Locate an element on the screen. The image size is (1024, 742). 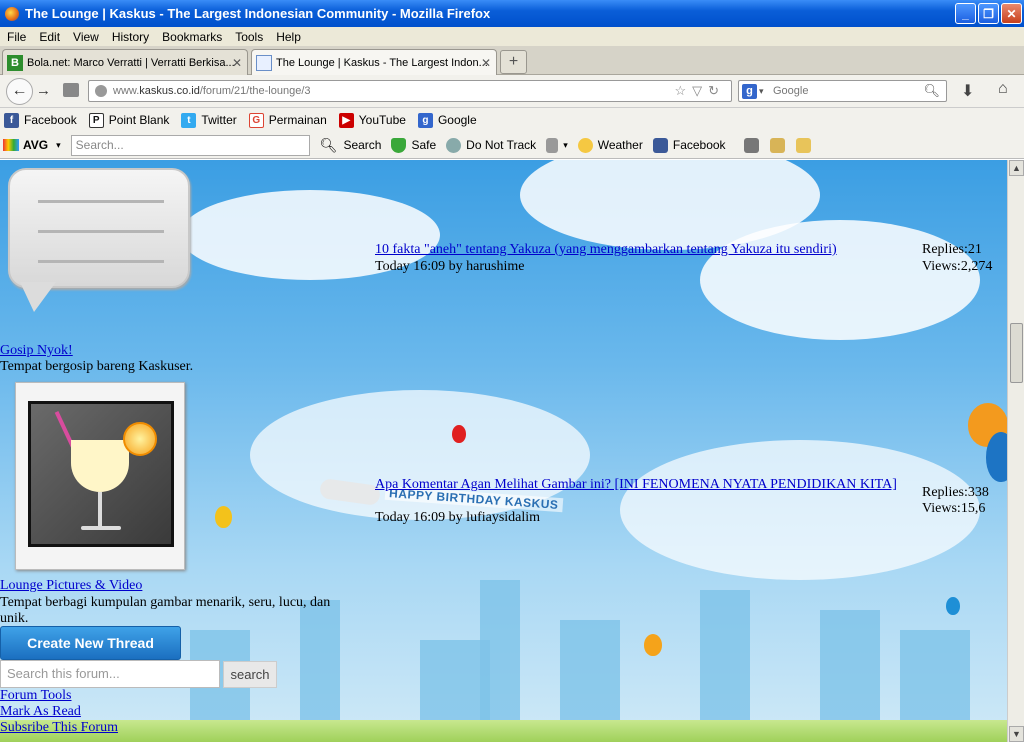
back-button: ← is located at coordinates (19, 91).